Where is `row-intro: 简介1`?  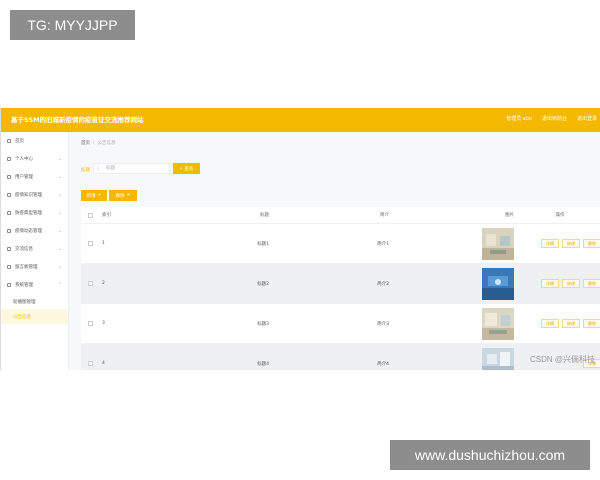
row-intro: 简介1 is located at coordinates (383, 244).